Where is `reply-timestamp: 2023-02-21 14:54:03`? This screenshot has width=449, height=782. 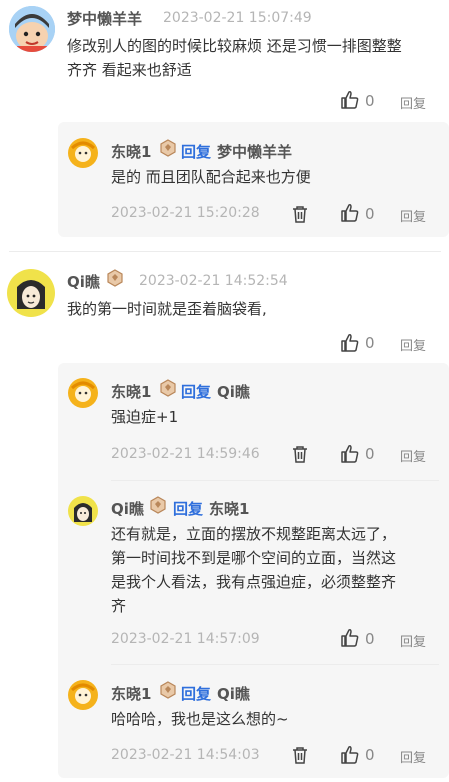 reply-timestamp: 2023-02-21 14:54:03 is located at coordinates (185, 755).